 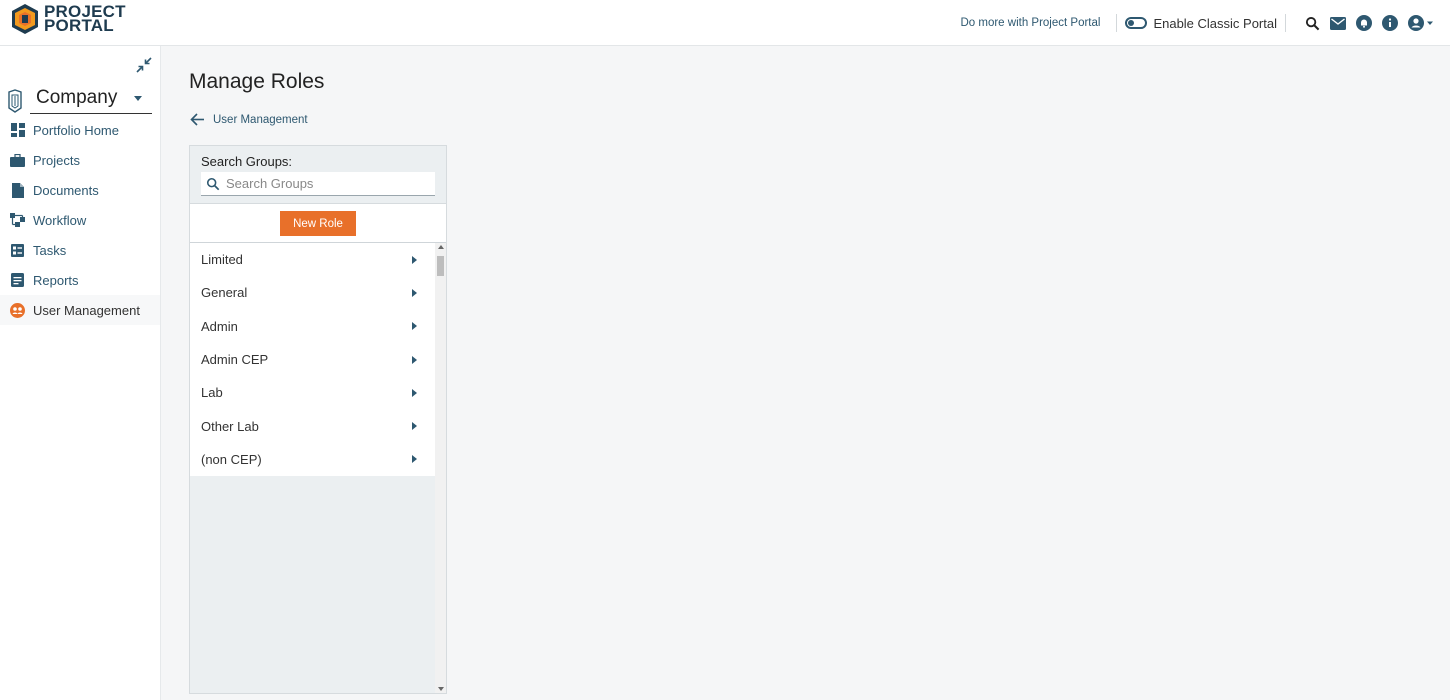 I want to click on scroll-up-arrow-icon, so click(x=441, y=247).